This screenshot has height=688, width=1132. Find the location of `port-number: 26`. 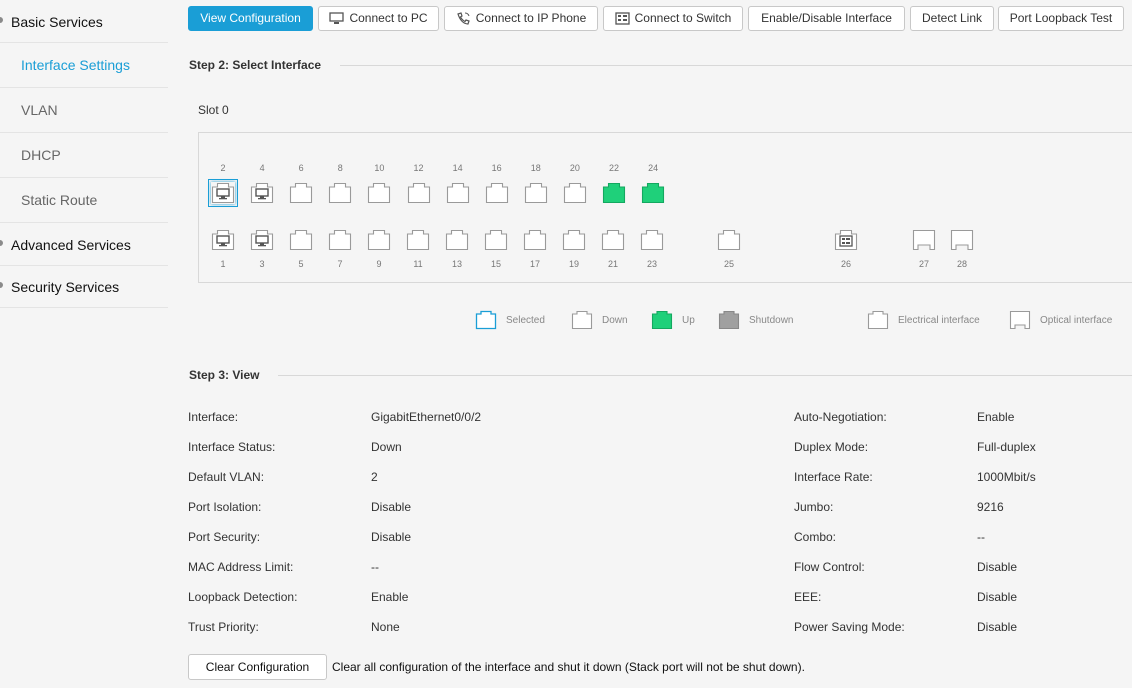

port-number: 26 is located at coordinates (845, 264).